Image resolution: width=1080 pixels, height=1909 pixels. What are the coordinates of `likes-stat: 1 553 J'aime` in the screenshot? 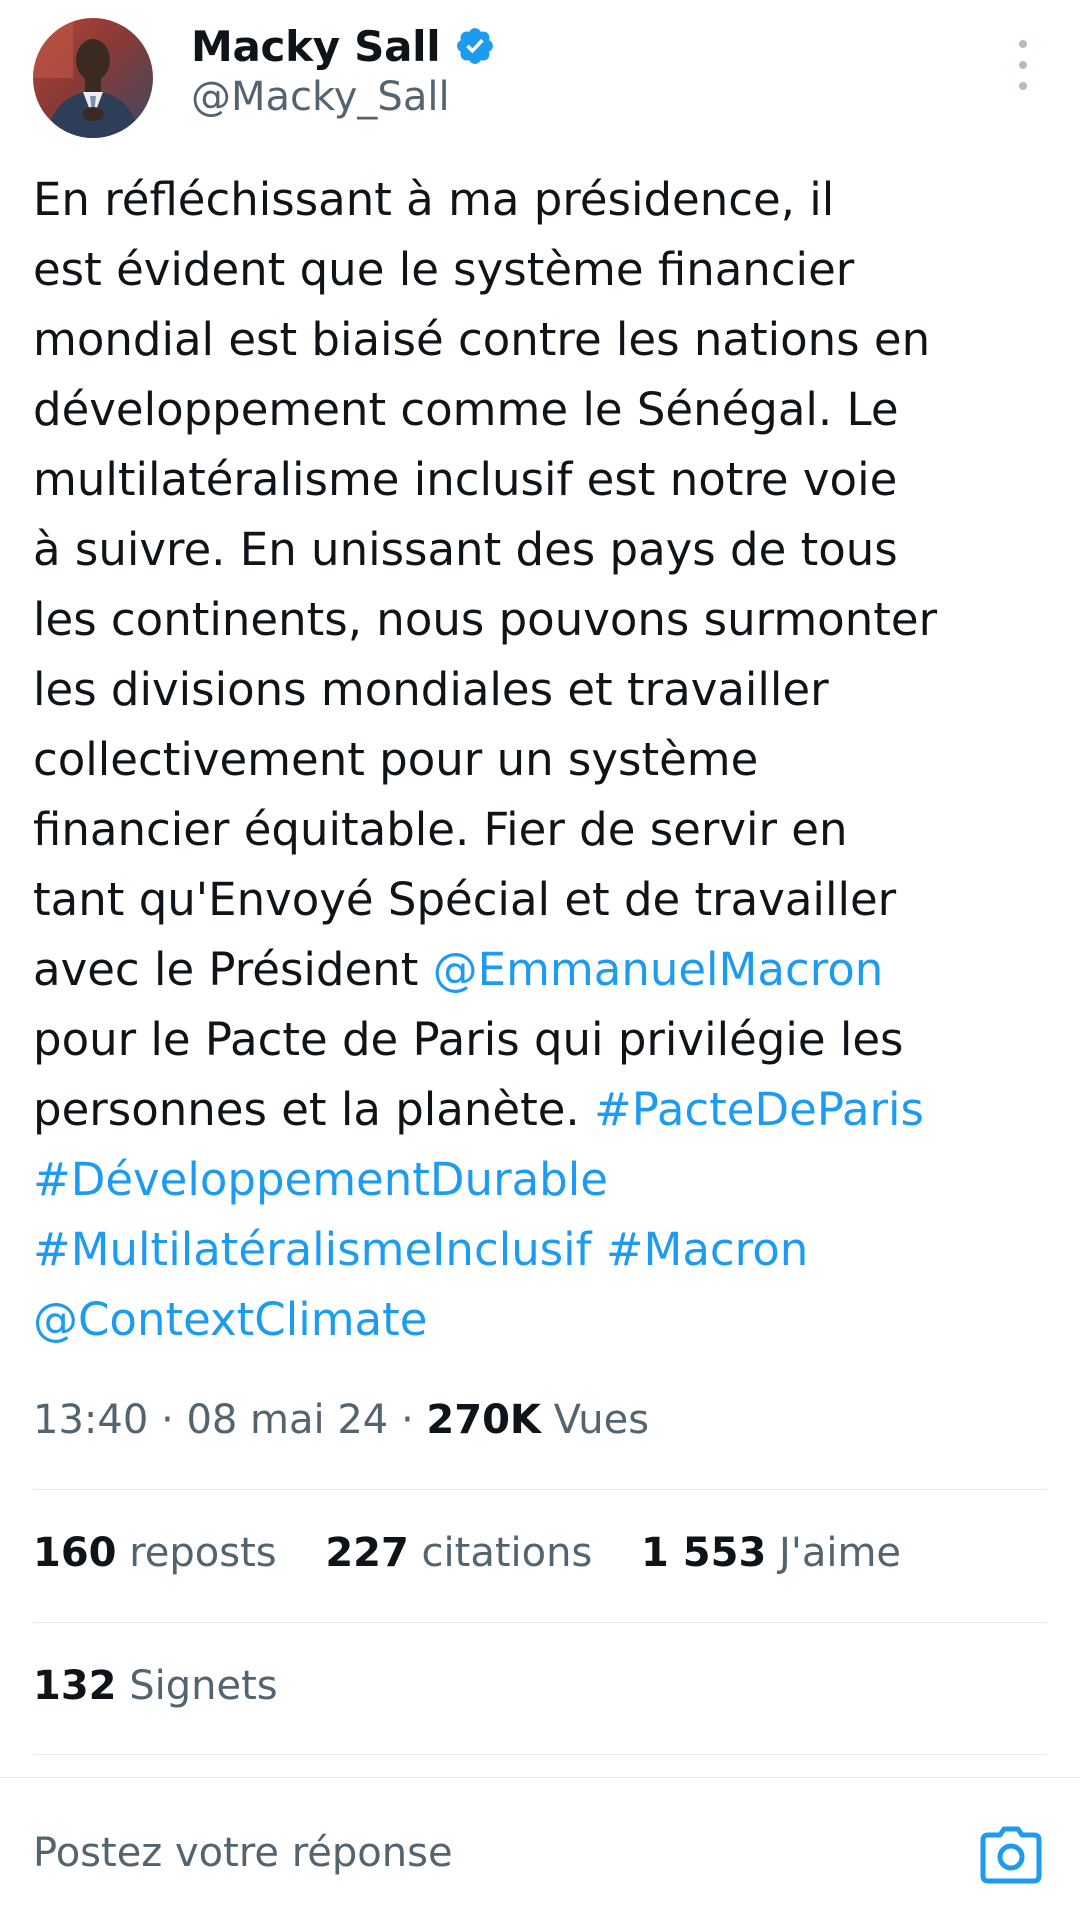 It's located at (771, 1553).